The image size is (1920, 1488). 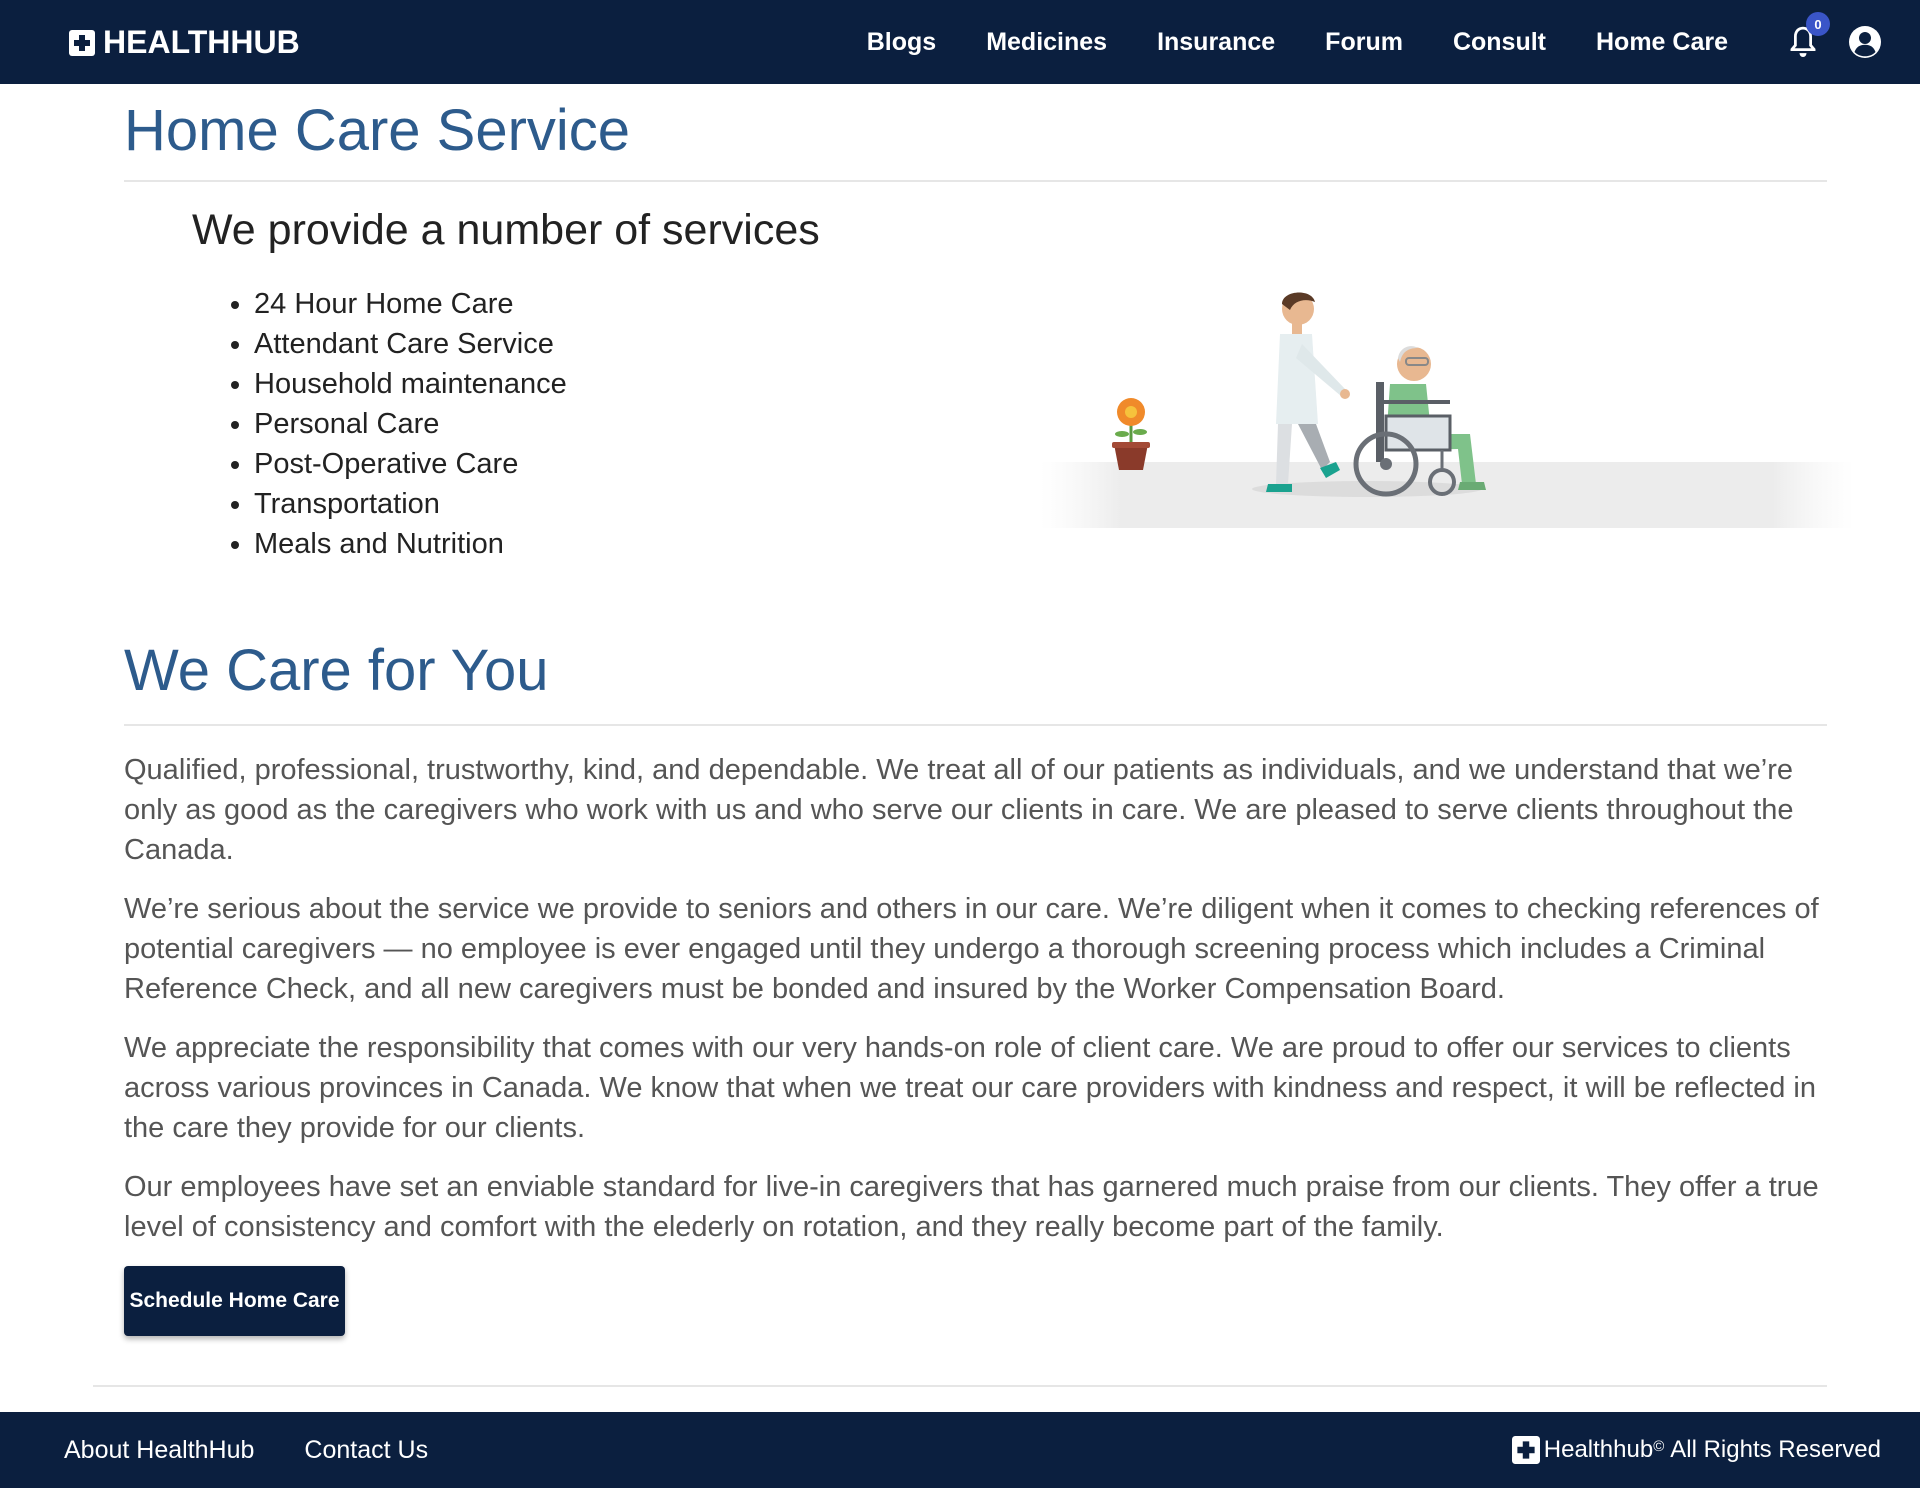 What do you see at coordinates (1818, 24) in the screenshot?
I see `notification-count-badge: 0` at bounding box center [1818, 24].